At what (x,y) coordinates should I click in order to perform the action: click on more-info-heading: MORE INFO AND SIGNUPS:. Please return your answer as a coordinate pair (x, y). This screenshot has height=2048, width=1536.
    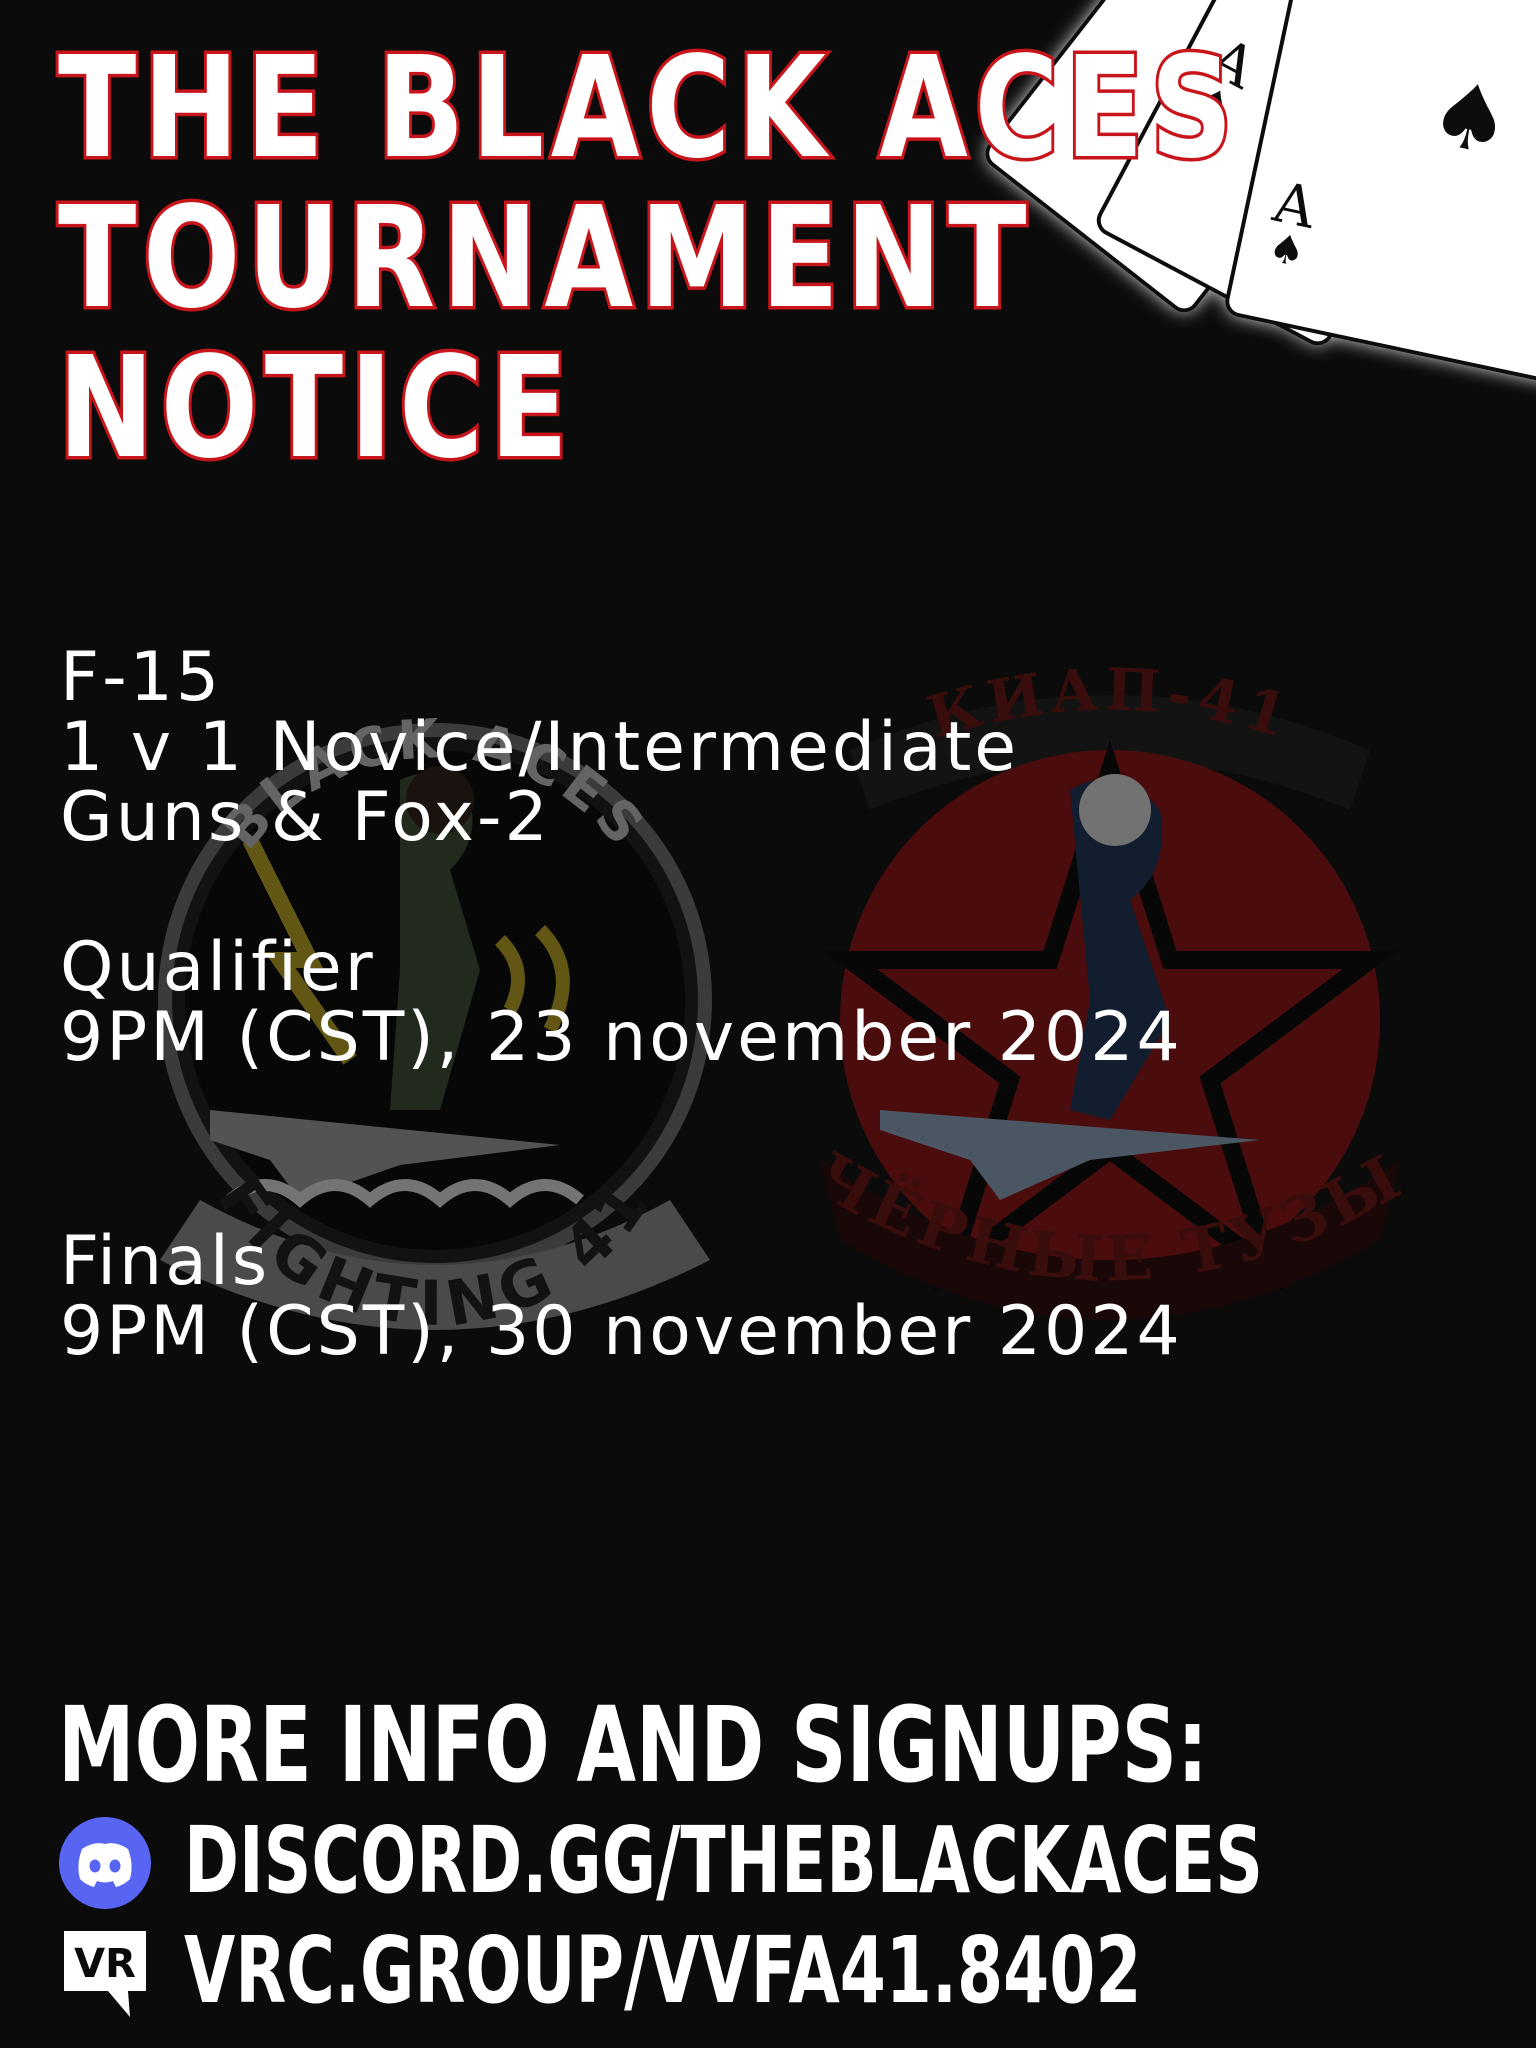
    Looking at the image, I should click on (633, 1745).